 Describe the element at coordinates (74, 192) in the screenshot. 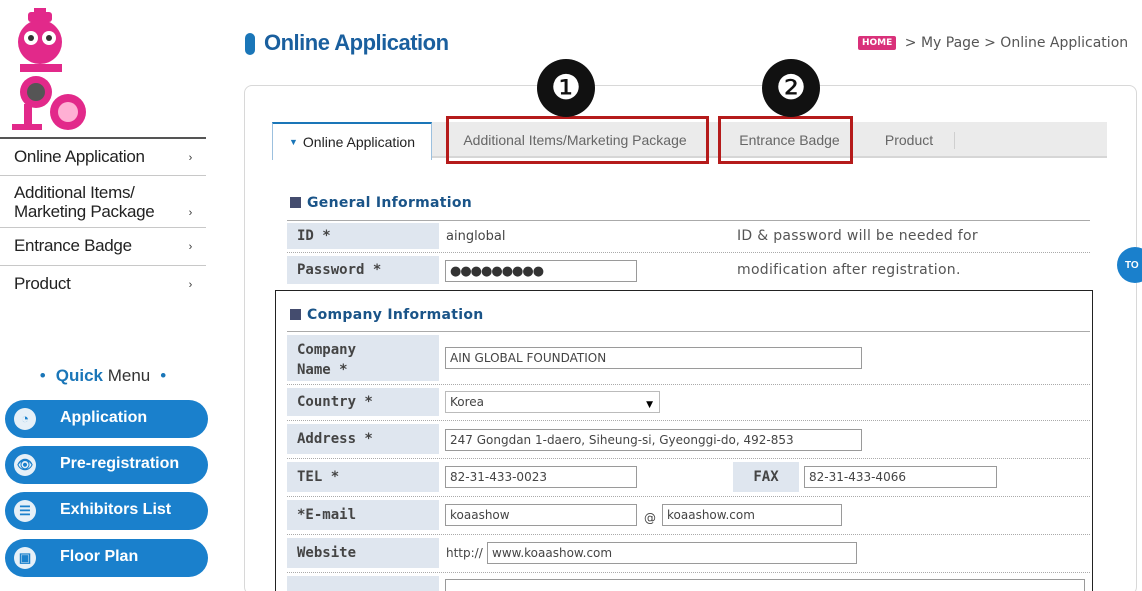

I see `sidebar-item-label: Additional Items/` at that location.